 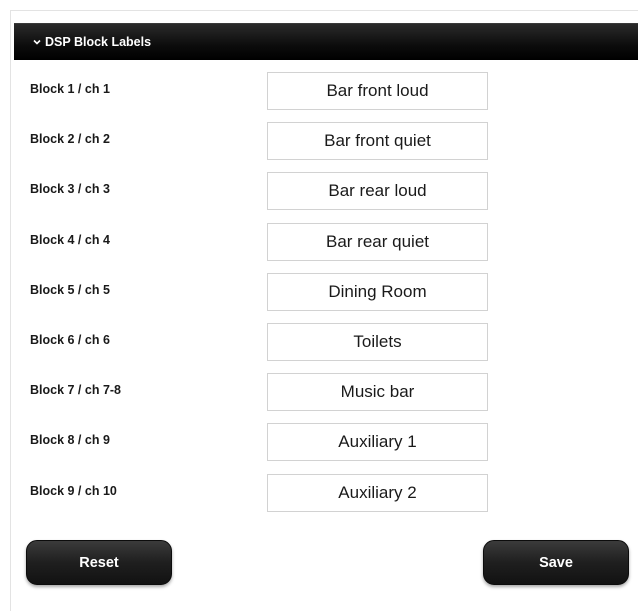 I want to click on block-label: Block 9 / ch 10, so click(x=73, y=491).